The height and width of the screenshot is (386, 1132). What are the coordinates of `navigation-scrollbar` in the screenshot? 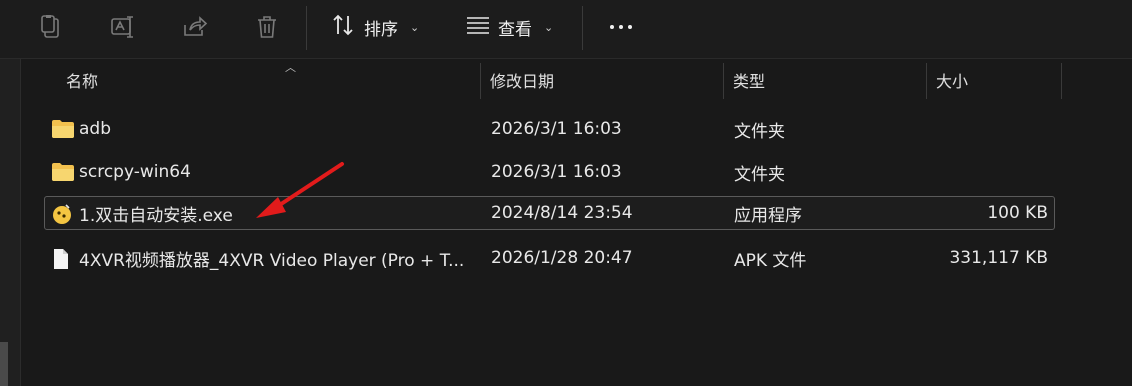 It's located at (4, 364).